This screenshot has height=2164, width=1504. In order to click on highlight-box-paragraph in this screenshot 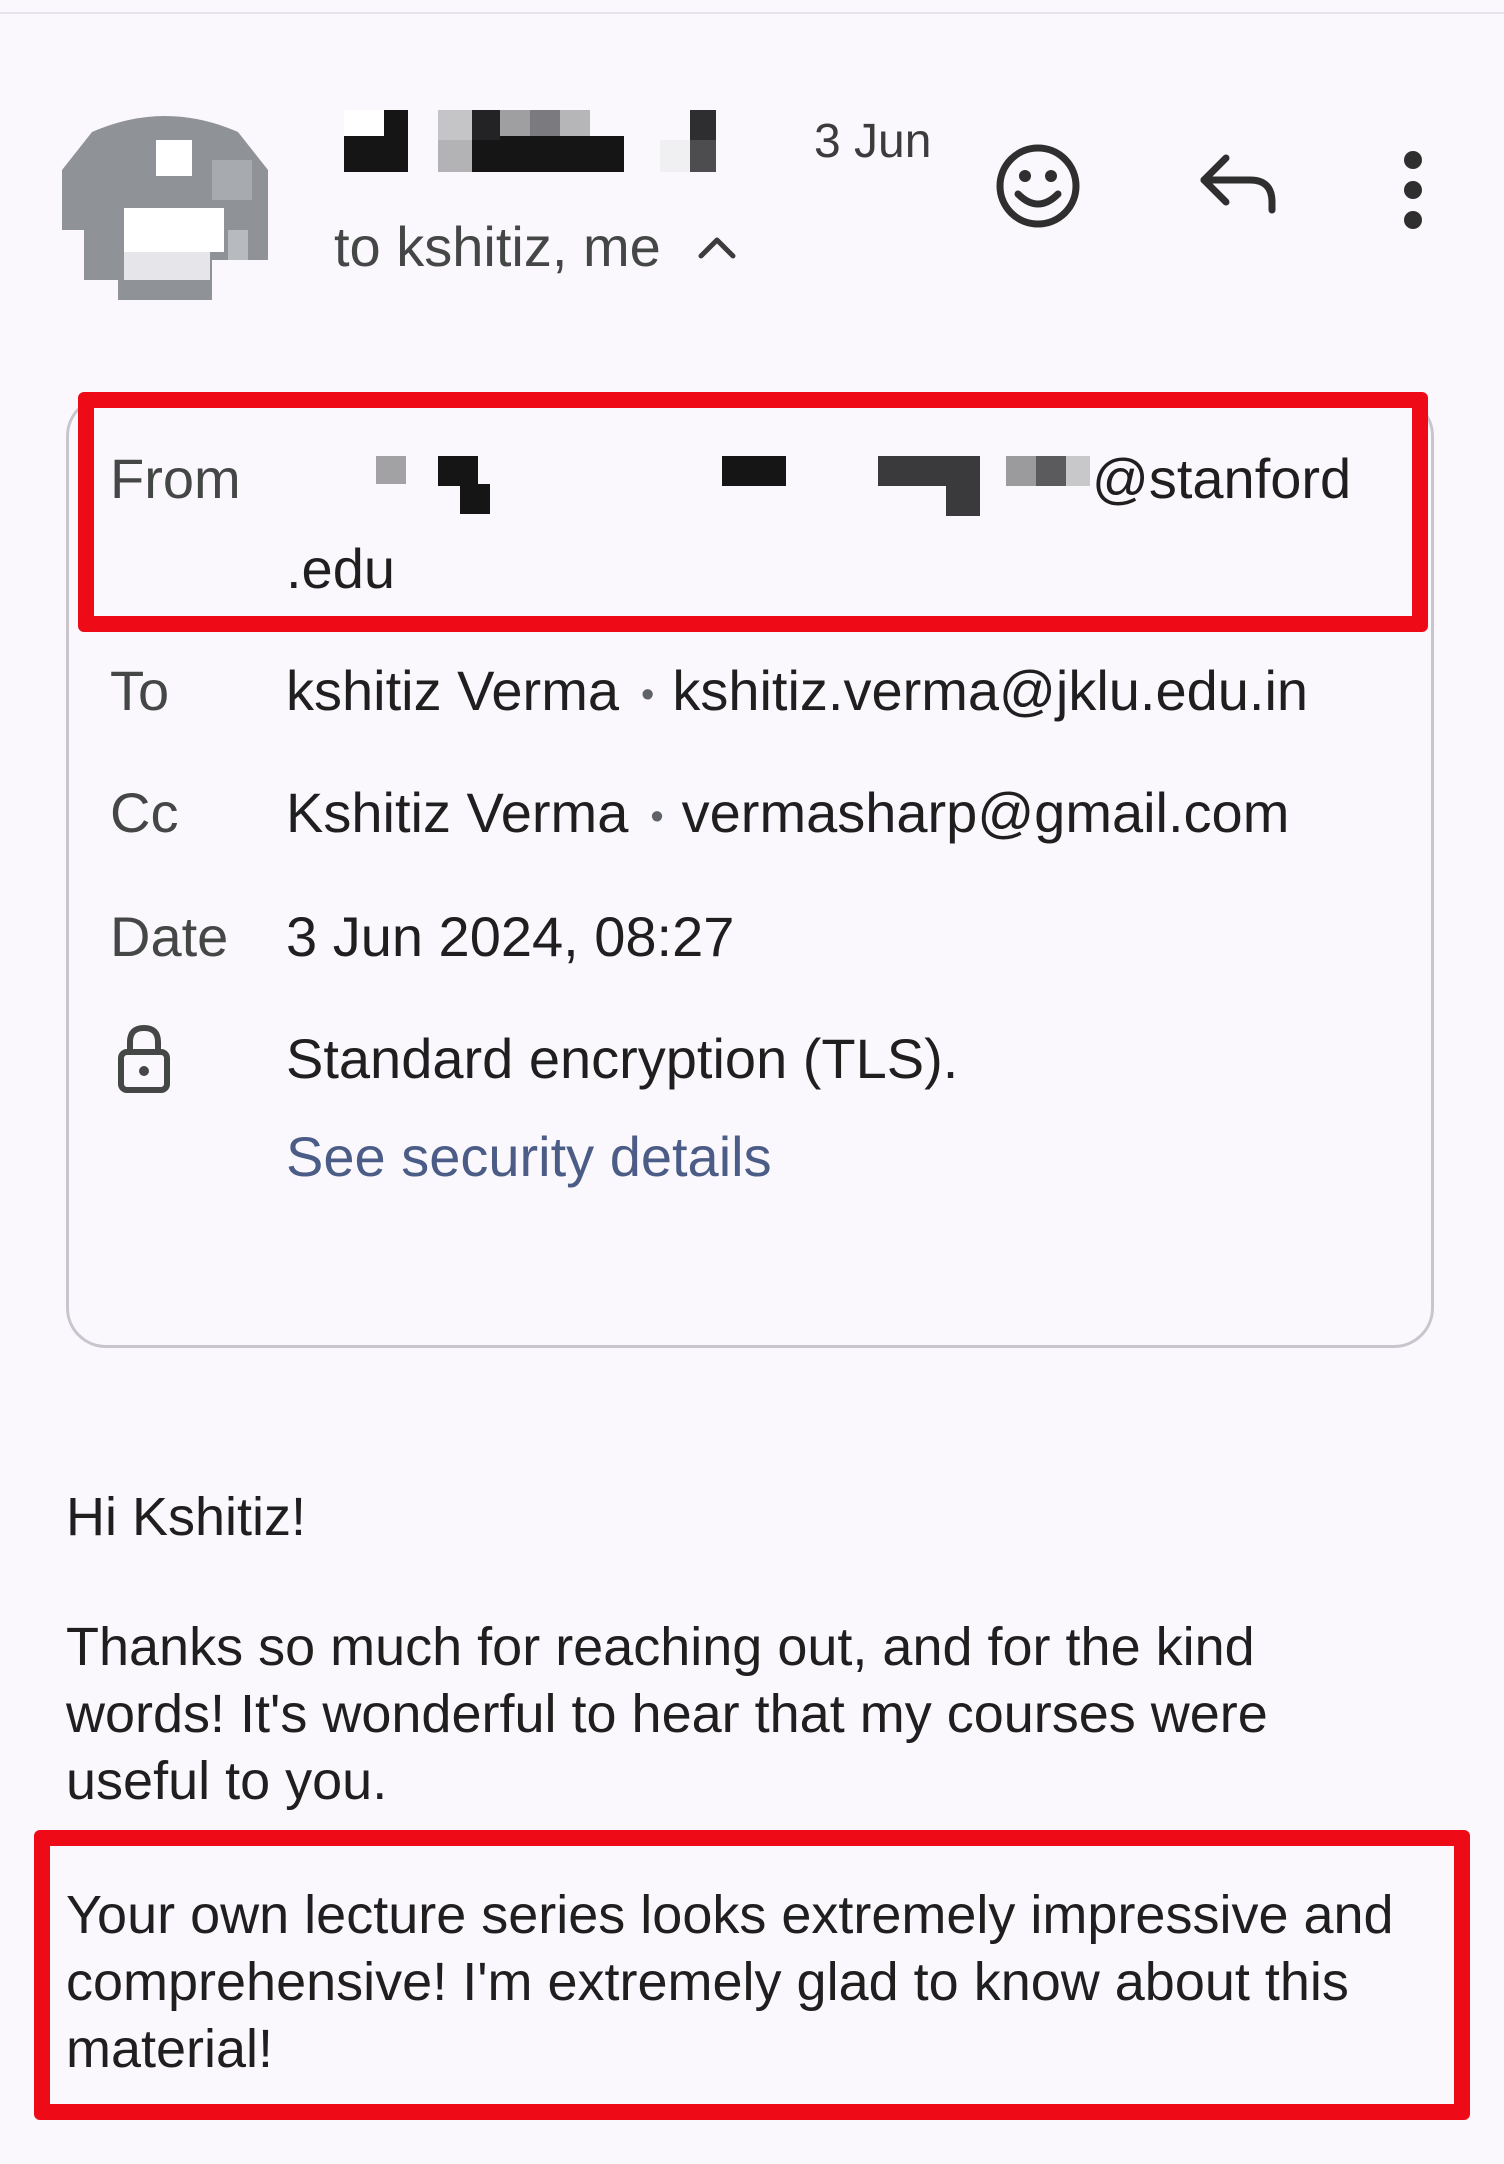, I will do `click(752, 1975)`.